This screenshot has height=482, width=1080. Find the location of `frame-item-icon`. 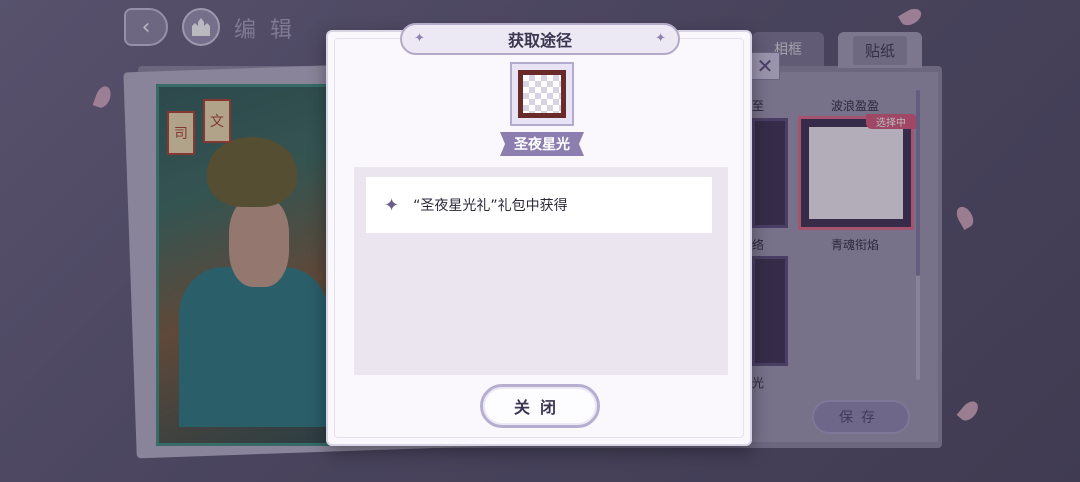

frame-item-icon is located at coordinates (542, 94).